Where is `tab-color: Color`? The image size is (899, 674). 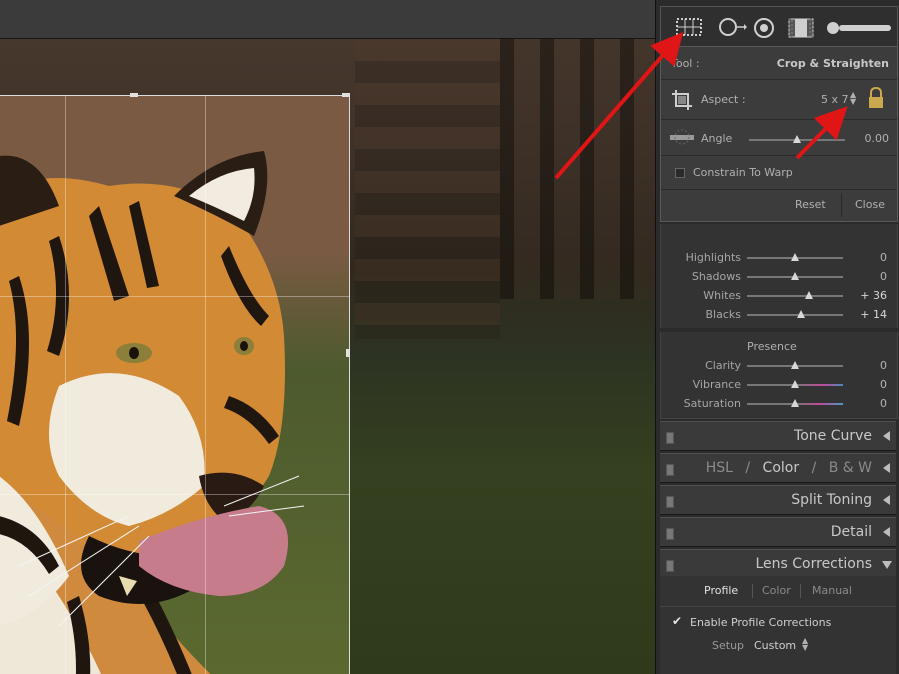 tab-color: Color is located at coordinates (776, 590).